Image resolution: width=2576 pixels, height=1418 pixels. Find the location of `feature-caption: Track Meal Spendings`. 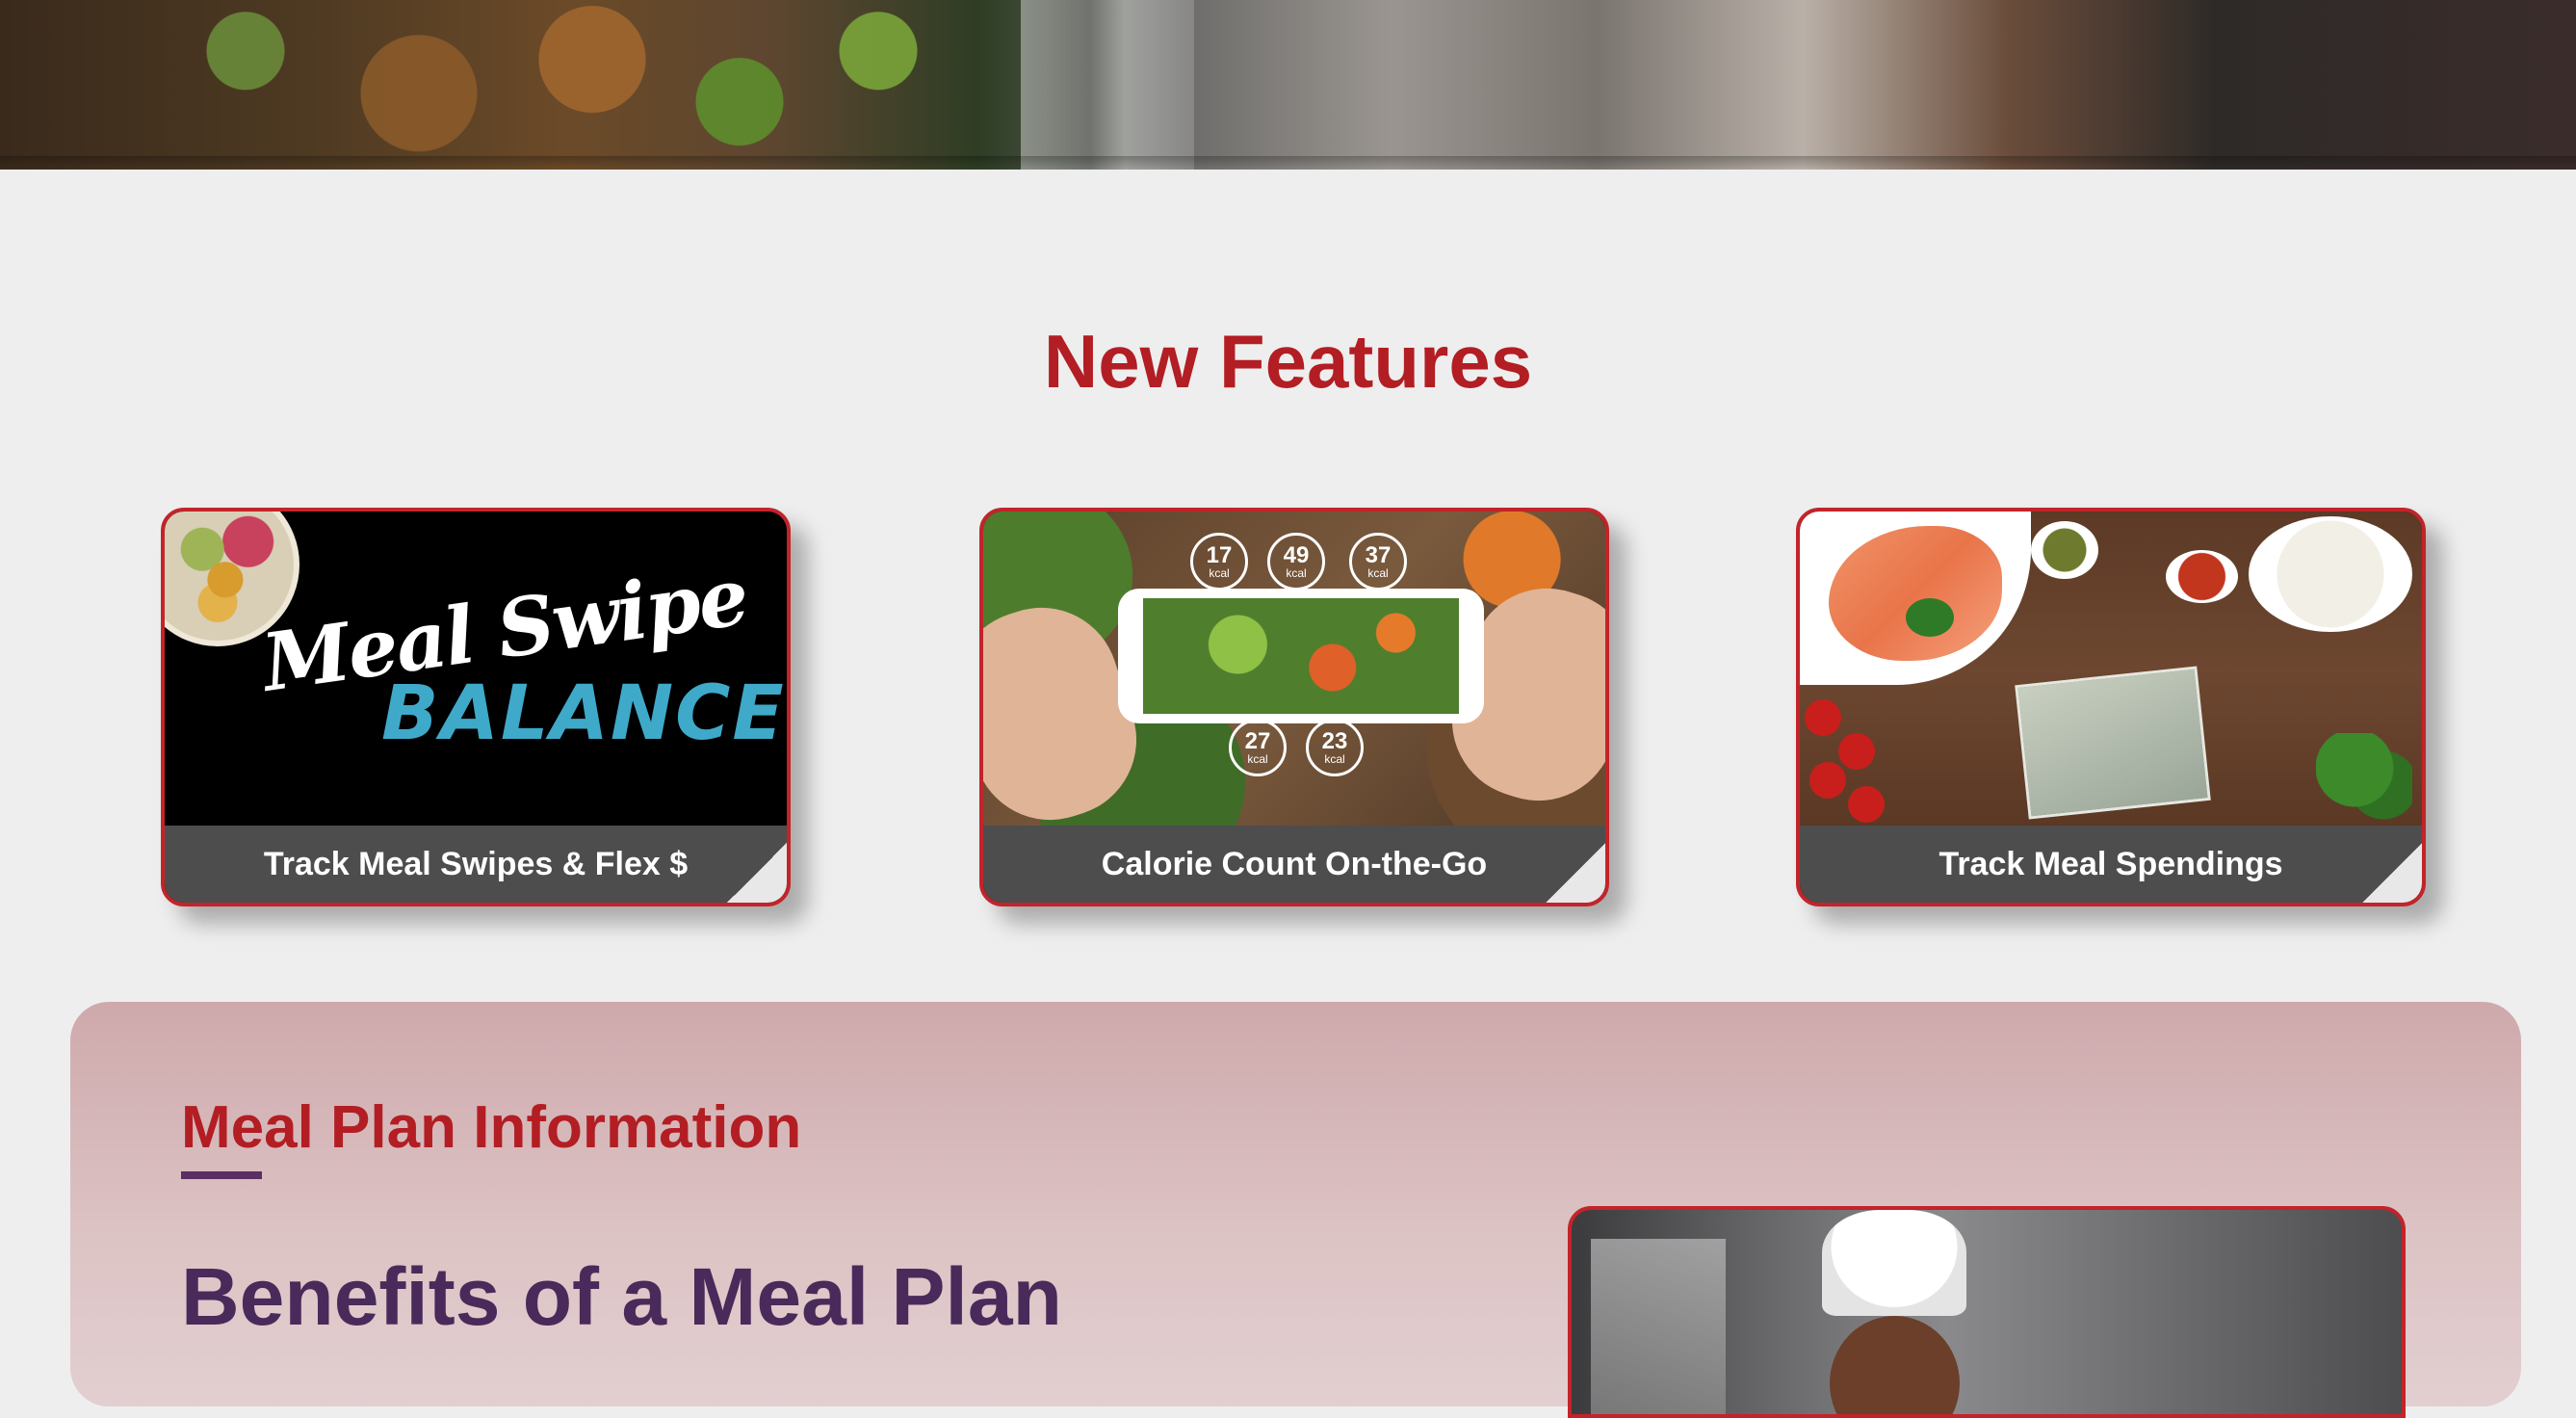

feature-caption: Track Meal Spendings is located at coordinates (2111, 864).